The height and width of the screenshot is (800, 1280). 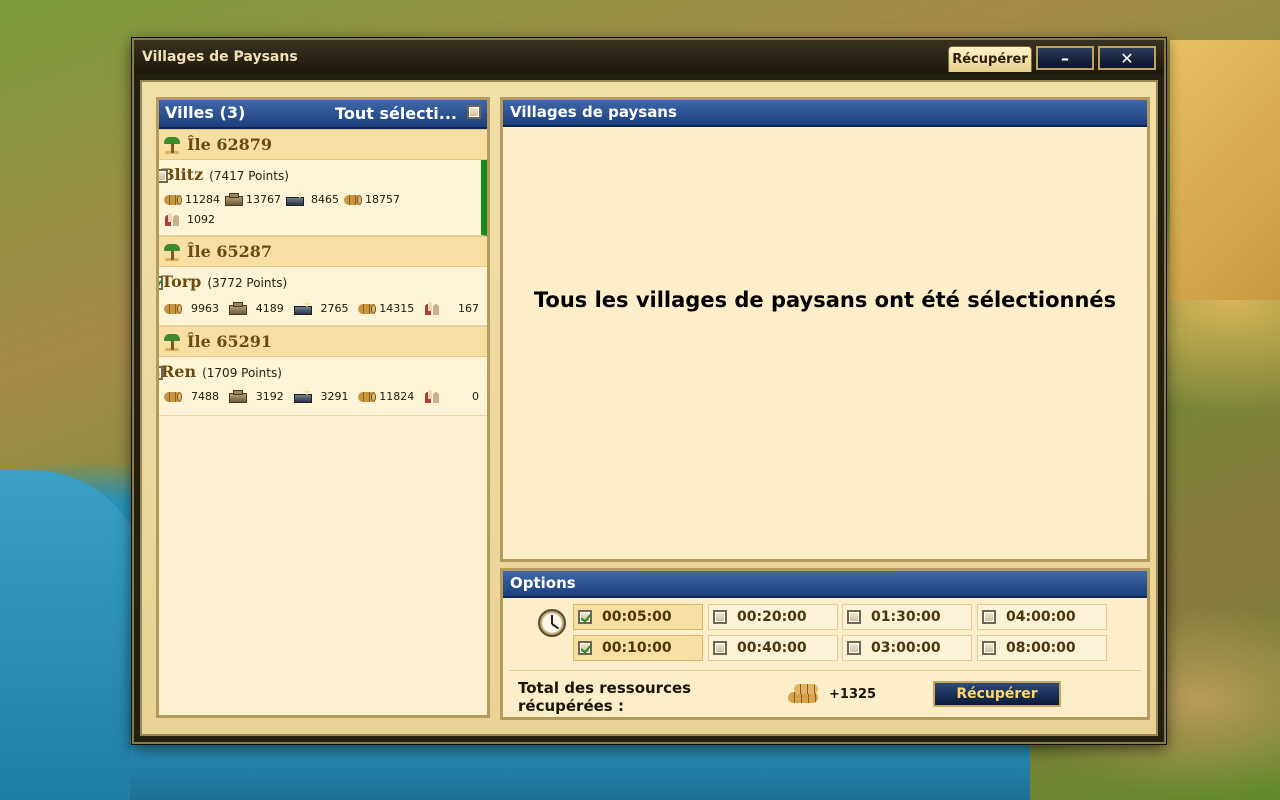 What do you see at coordinates (552, 623) in the screenshot?
I see `clock-icon` at bounding box center [552, 623].